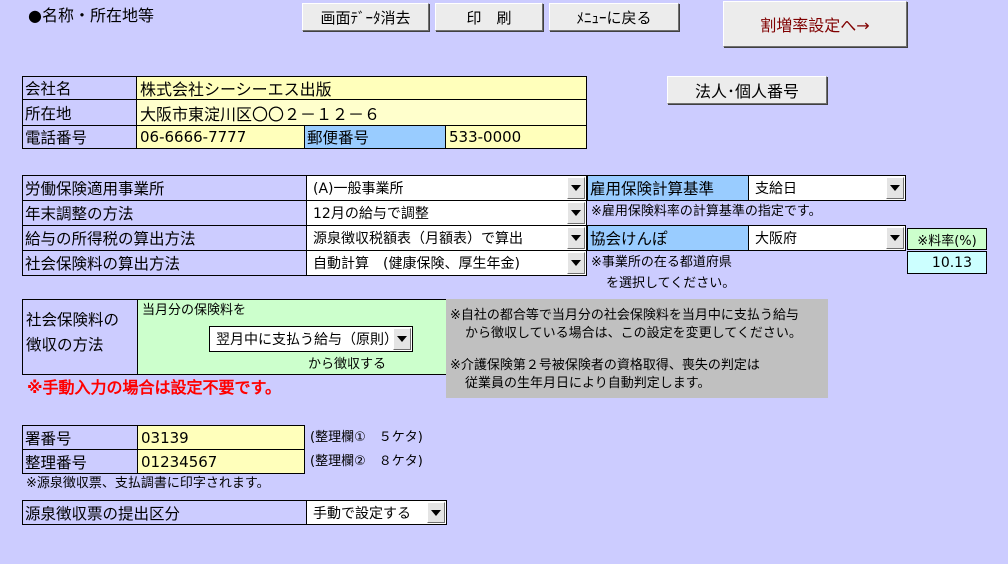 The height and width of the screenshot is (564, 1008). What do you see at coordinates (416, 264) in the screenshot?
I see `social-insurance-value: 自動計算 (健康保険、厚生年金)` at bounding box center [416, 264].